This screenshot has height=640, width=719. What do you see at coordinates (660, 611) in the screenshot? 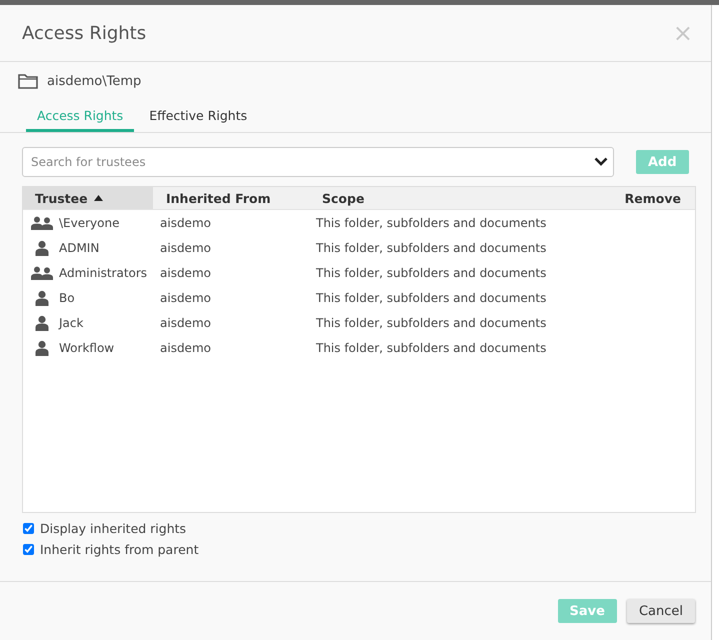
I see `cancel-button: Cancel` at bounding box center [660, 611].